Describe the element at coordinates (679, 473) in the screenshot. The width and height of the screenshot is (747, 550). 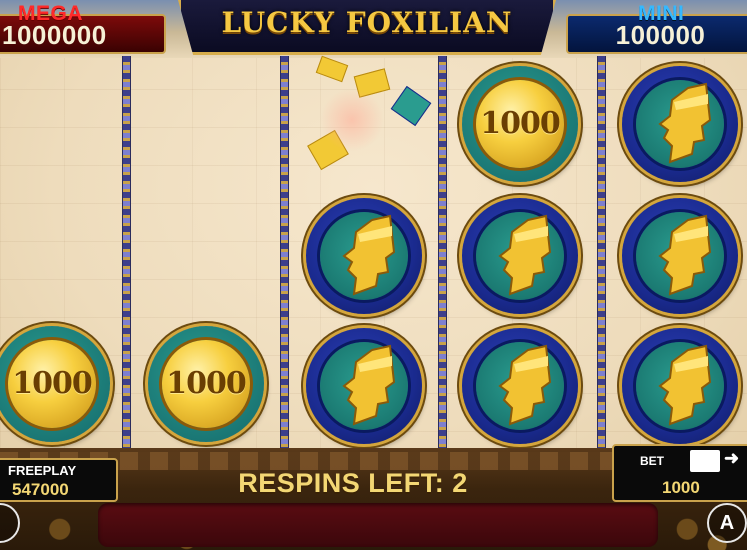
I see `bet-panel: BET ➜ 1000` at that location.